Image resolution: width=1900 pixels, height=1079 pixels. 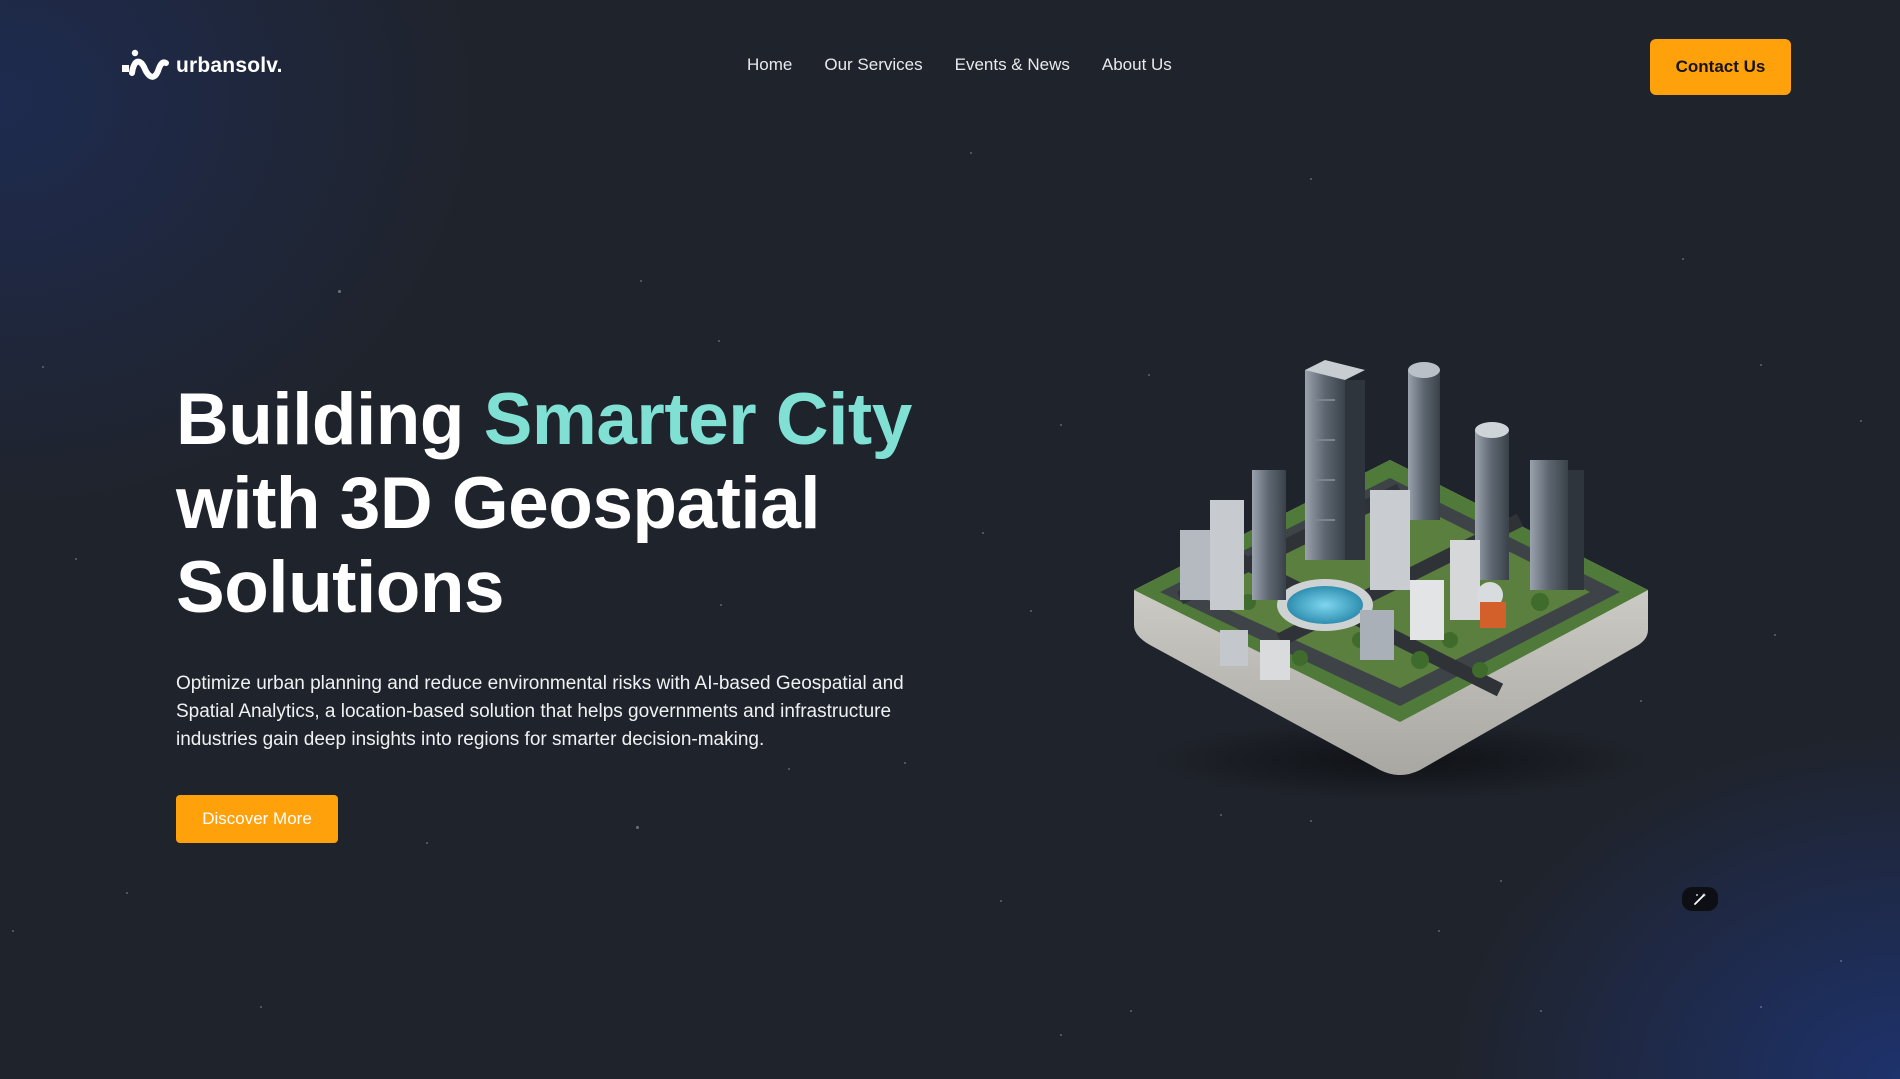 What do you see at coordinates (257, 819) in the screenshot?
I see `discover-more-button: Discover More` at bounding box center [257, 819].